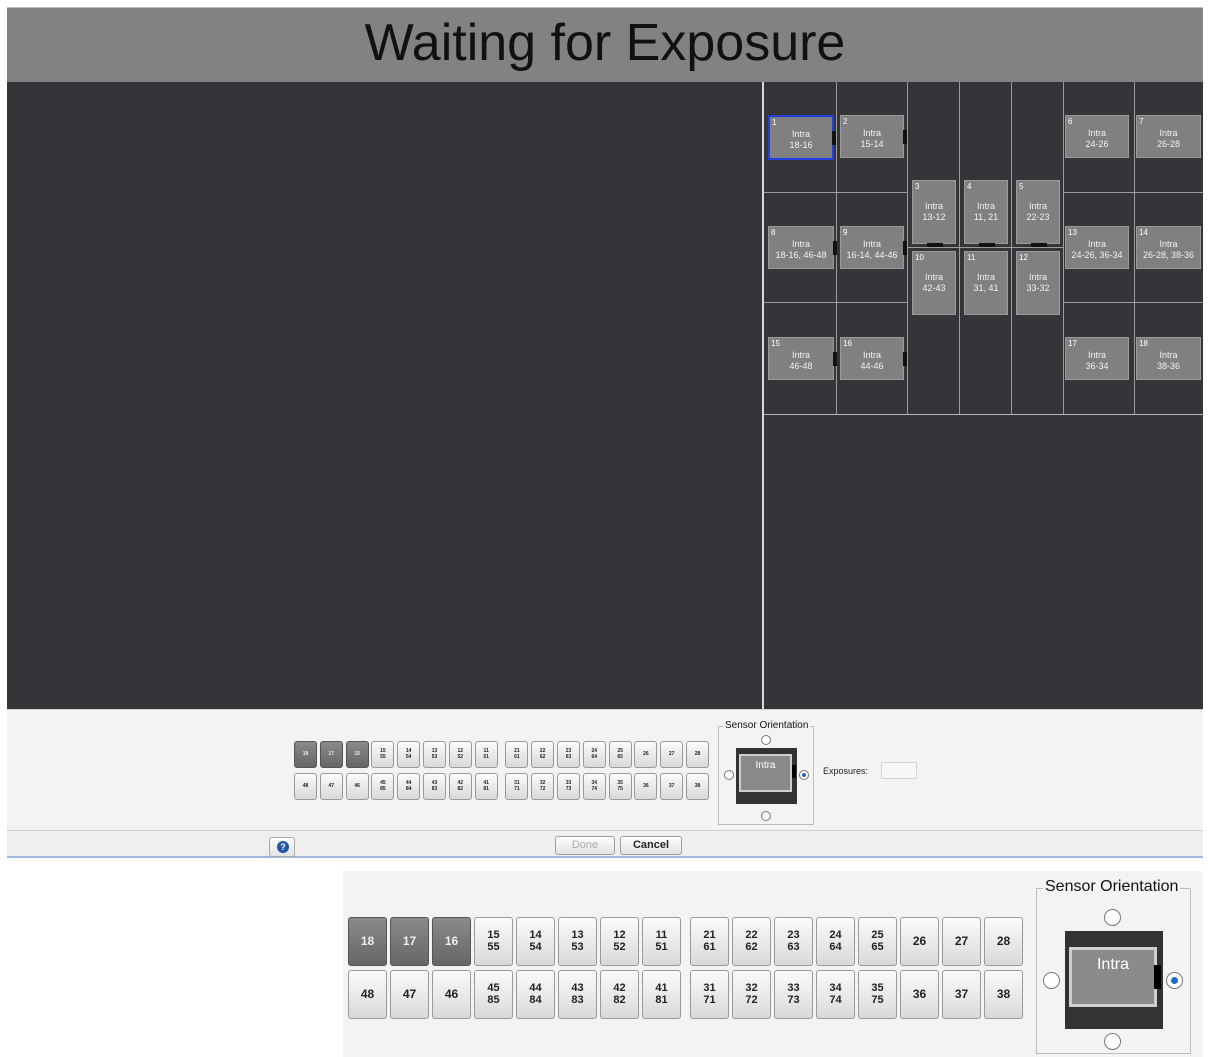 This screenshot has width=1208, height=1057. I want to click on exposure-tile: 3 Intra 13-12, so click(934, 213).